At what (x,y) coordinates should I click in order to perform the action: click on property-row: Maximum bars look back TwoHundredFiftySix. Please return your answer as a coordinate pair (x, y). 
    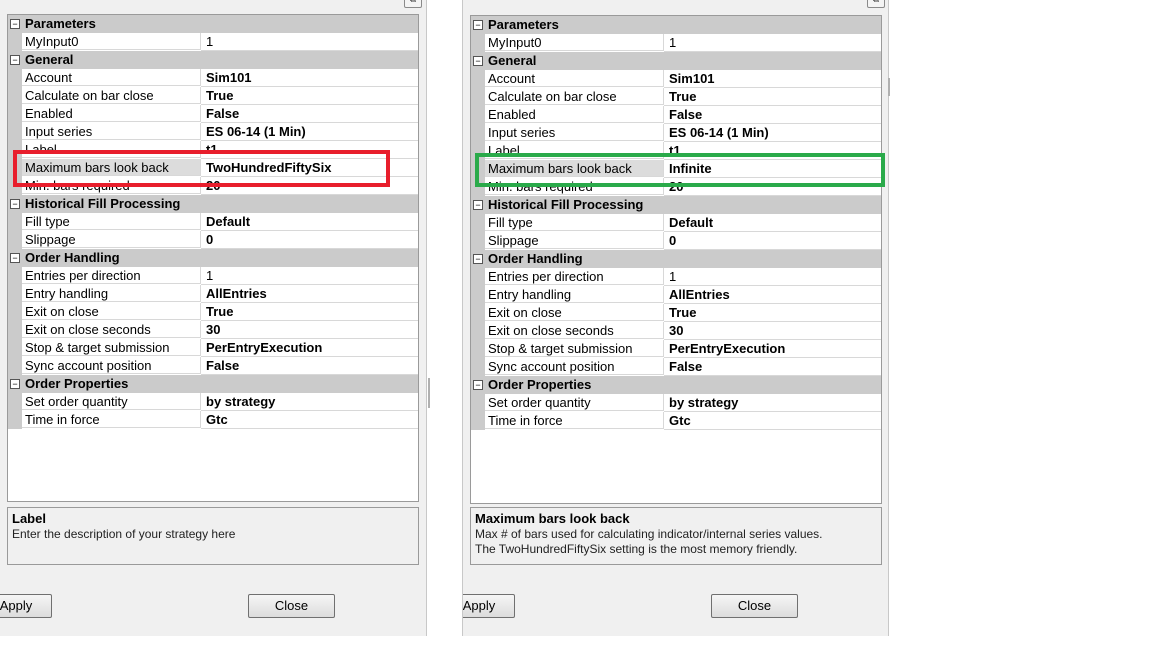
    Looking at the image, I should click on (213, 168).